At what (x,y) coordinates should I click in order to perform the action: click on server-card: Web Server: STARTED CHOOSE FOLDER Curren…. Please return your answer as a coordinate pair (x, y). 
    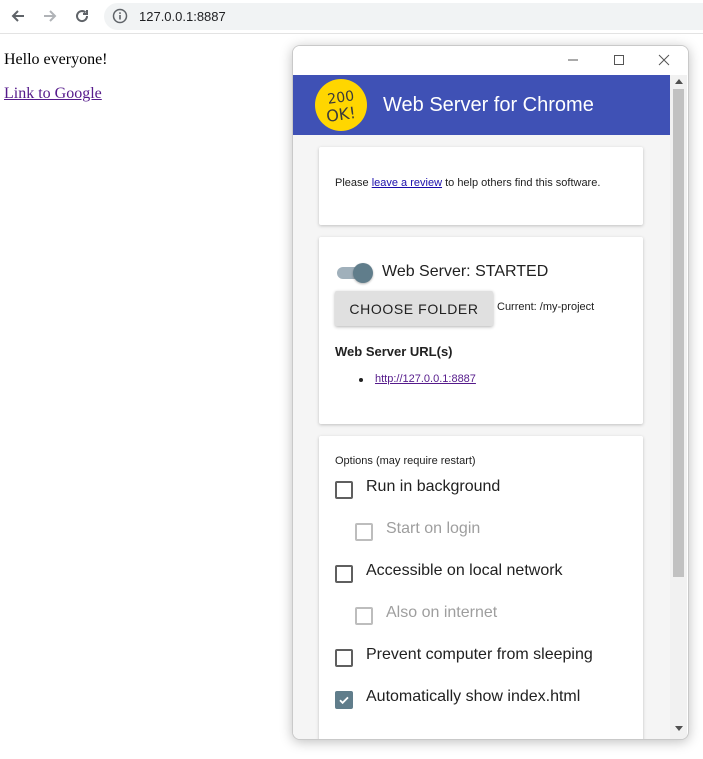
    Looking at the image, I should click on (481, 330).